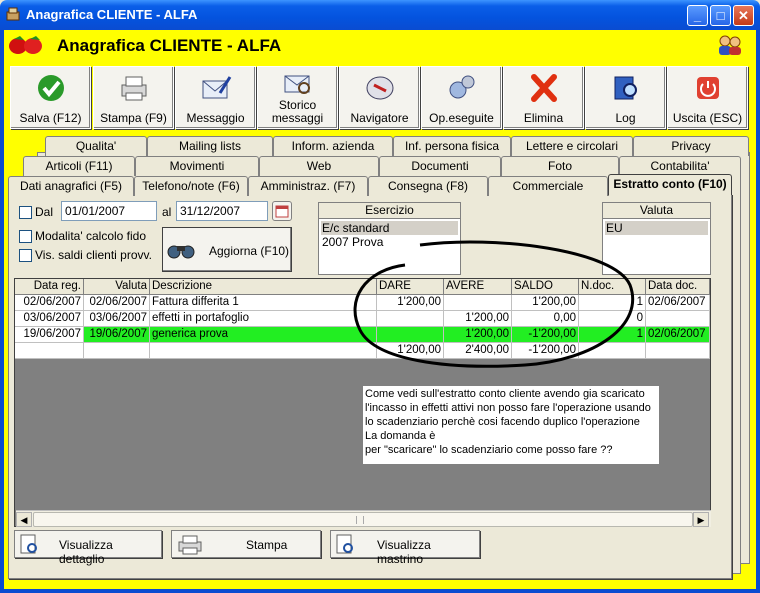  What do you see at coordinates (25, 212) in the screenshot?
I see `dal-checkbox` at bounding box center [25, 212].